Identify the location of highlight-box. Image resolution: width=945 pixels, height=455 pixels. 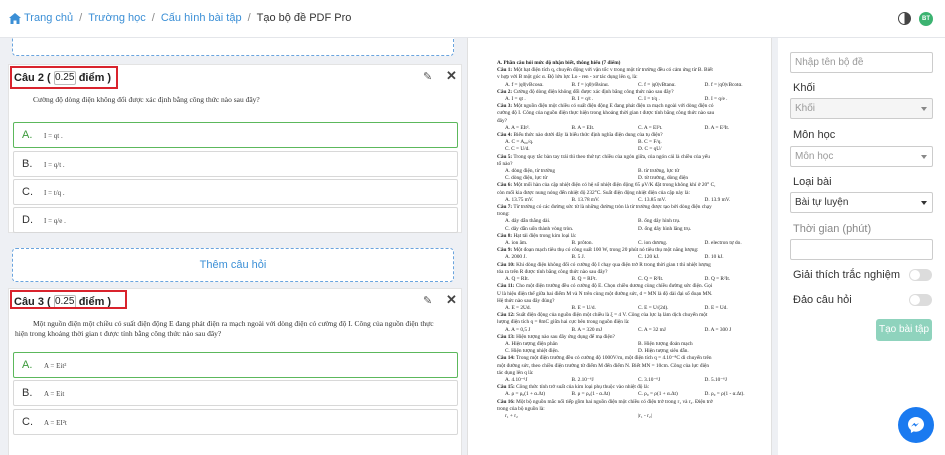
(64, 77).